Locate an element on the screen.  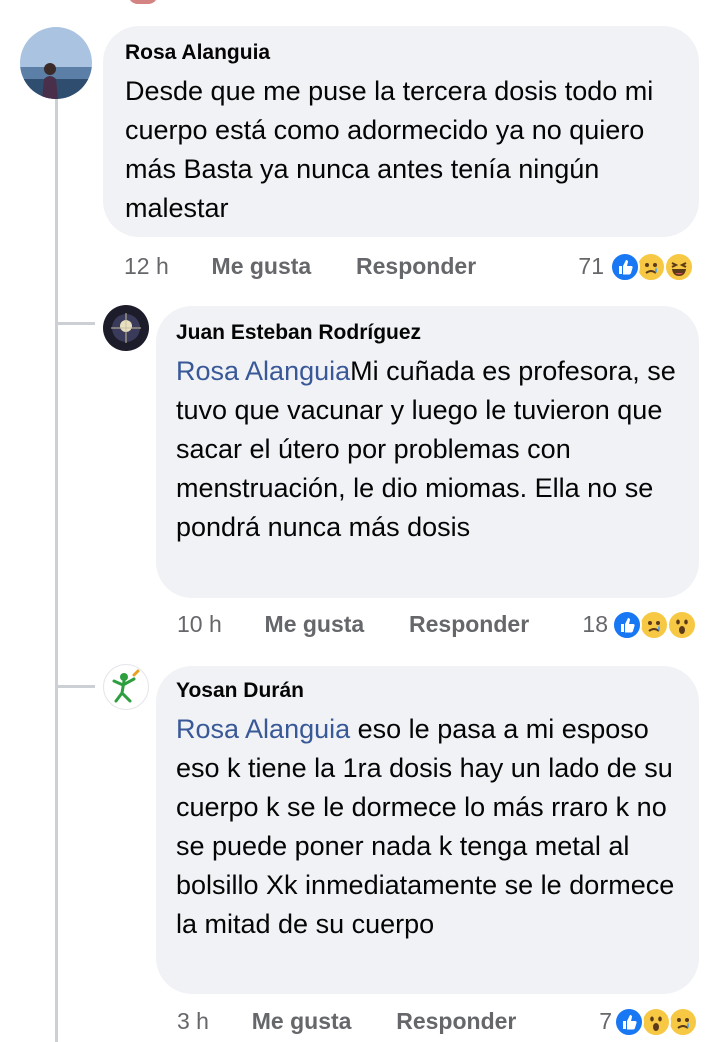
thread-line-main is located at coordinates (56, 570).